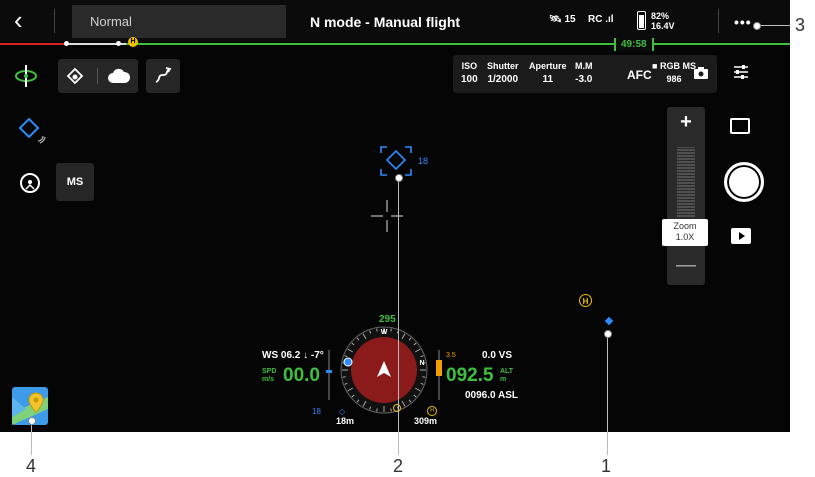 The image size is (815, 477). What do you see at coordinates (503, 66) in the screenshot?
I see `shutter-label: Shutter` at bounding box center [503, 66].